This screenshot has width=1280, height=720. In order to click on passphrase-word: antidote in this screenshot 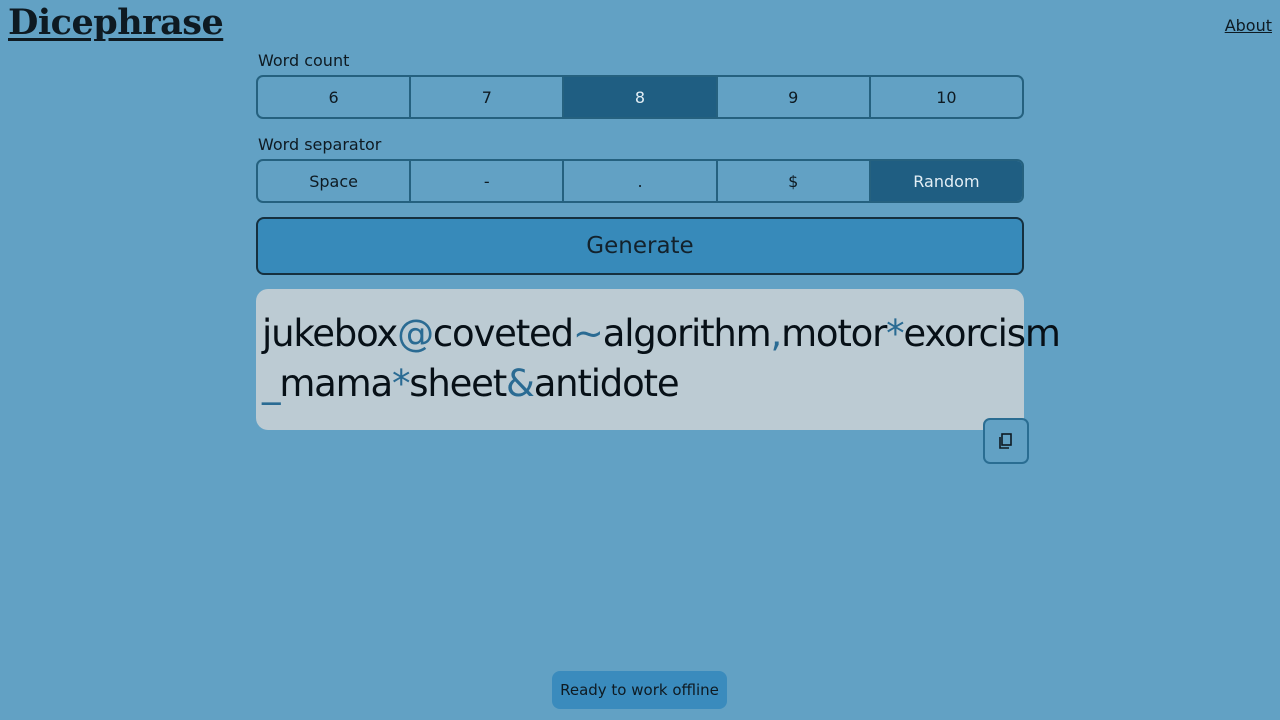, I will do `click(606, 383)`.